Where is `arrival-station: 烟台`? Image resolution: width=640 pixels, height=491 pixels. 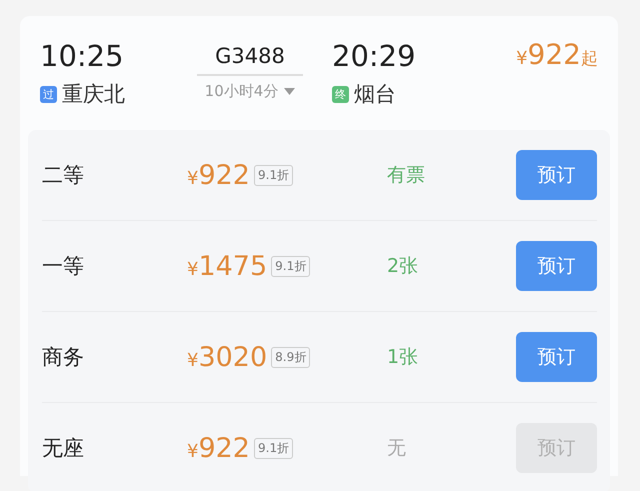 arrival-station: 烟台 is located at coordinates (375, 94).